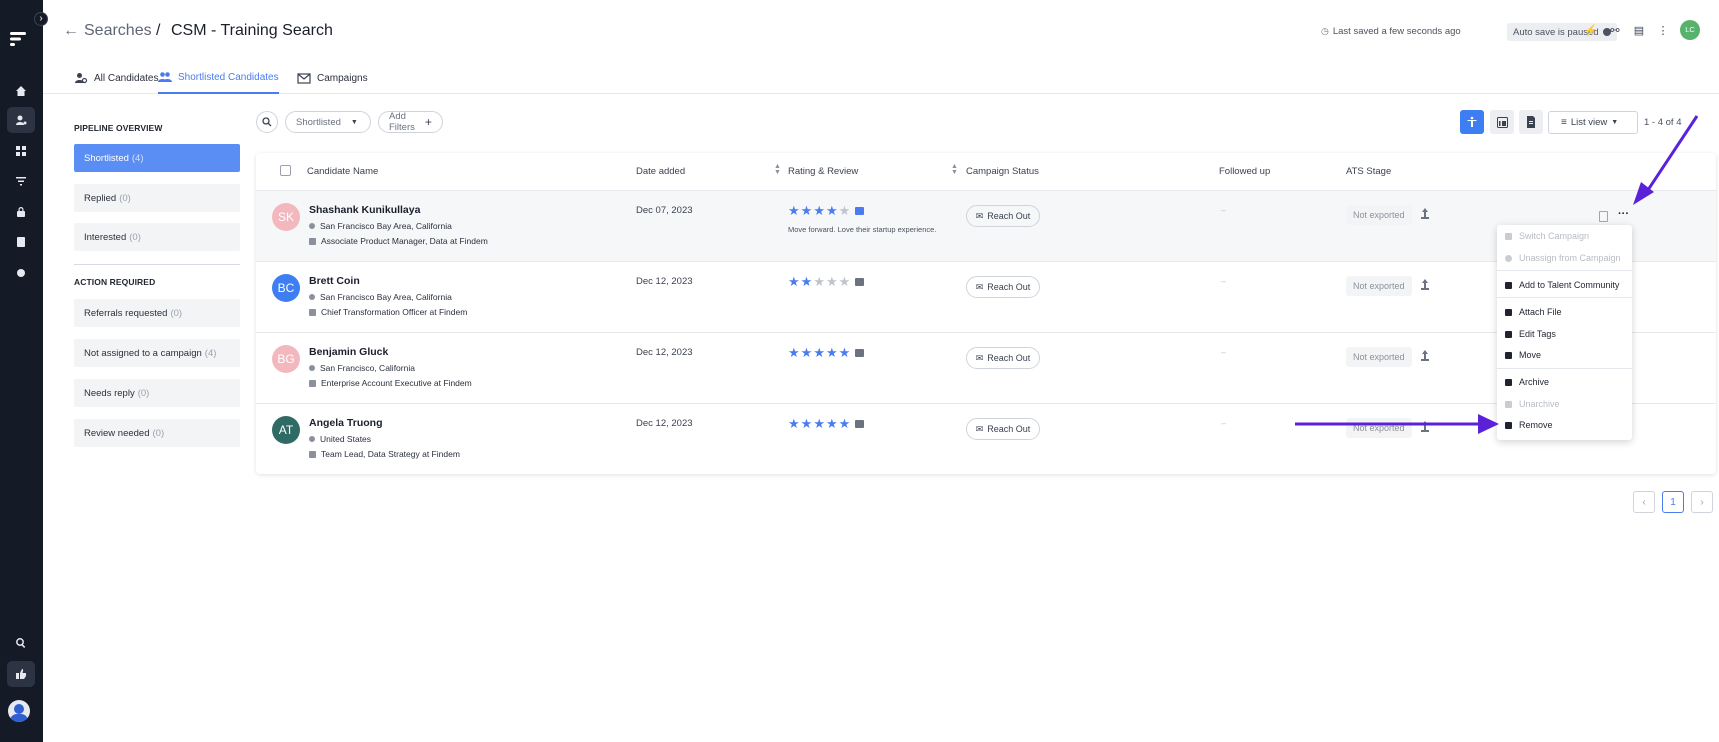  Describe the element at coordinates (1564, 334) in the screenshot. I see `menu-item-edit-tags: Edit Tags` at that location.